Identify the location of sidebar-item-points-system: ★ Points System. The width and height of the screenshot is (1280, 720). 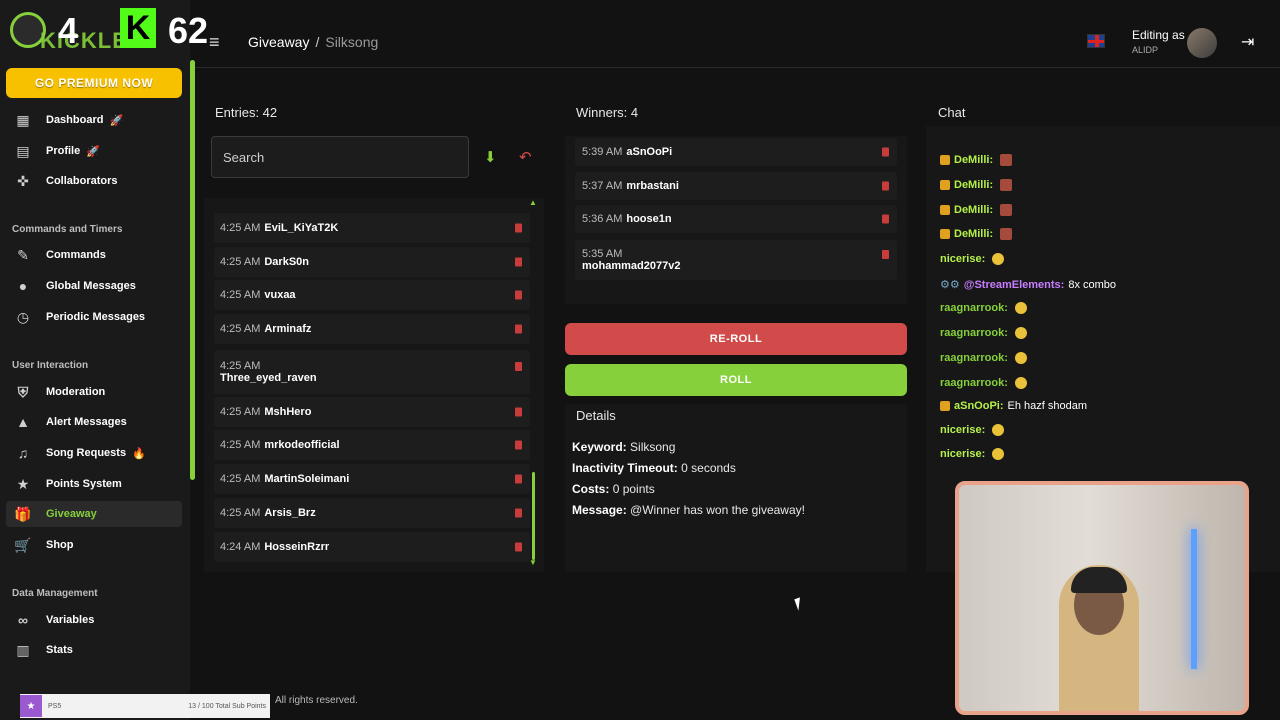
(94, 484).